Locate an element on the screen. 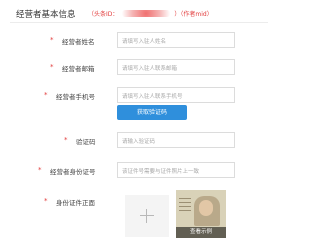  phone-placeholder: 请填写入驻人联系手机号 is located at coordinates (152, 97).